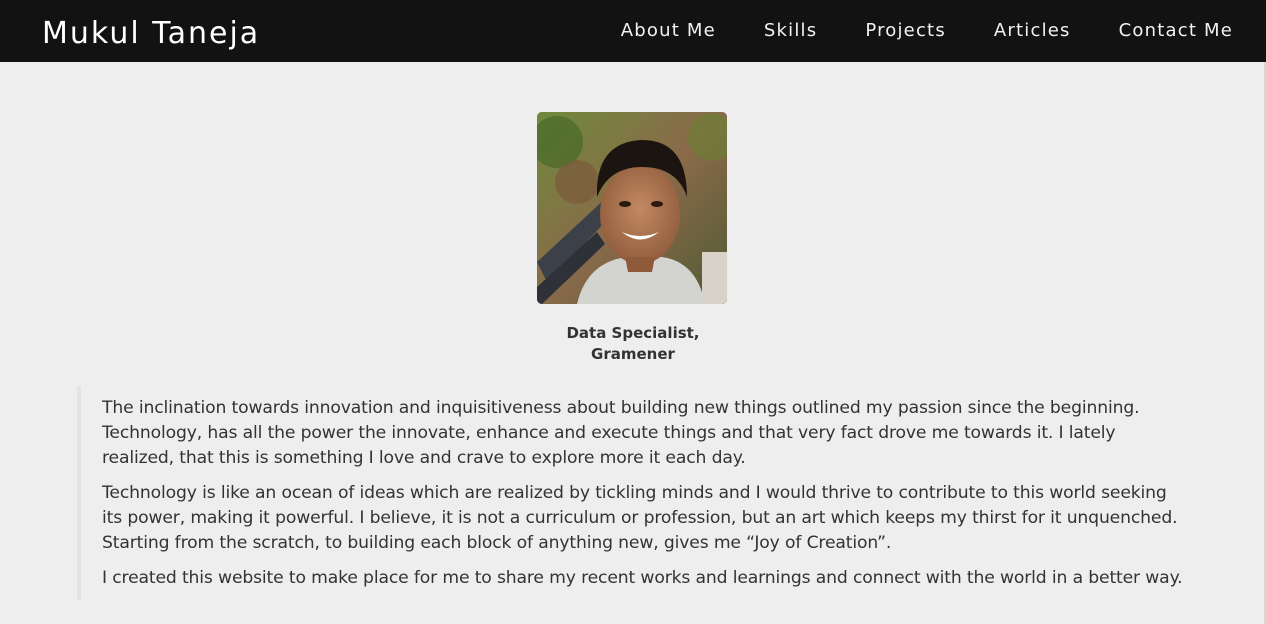 This screenshot has width=1266, height=624. What do you see at coordinates (668, 34) in the screenshot?
I see `nav-item-about-me: About Me` at bounding box center [668, 34].